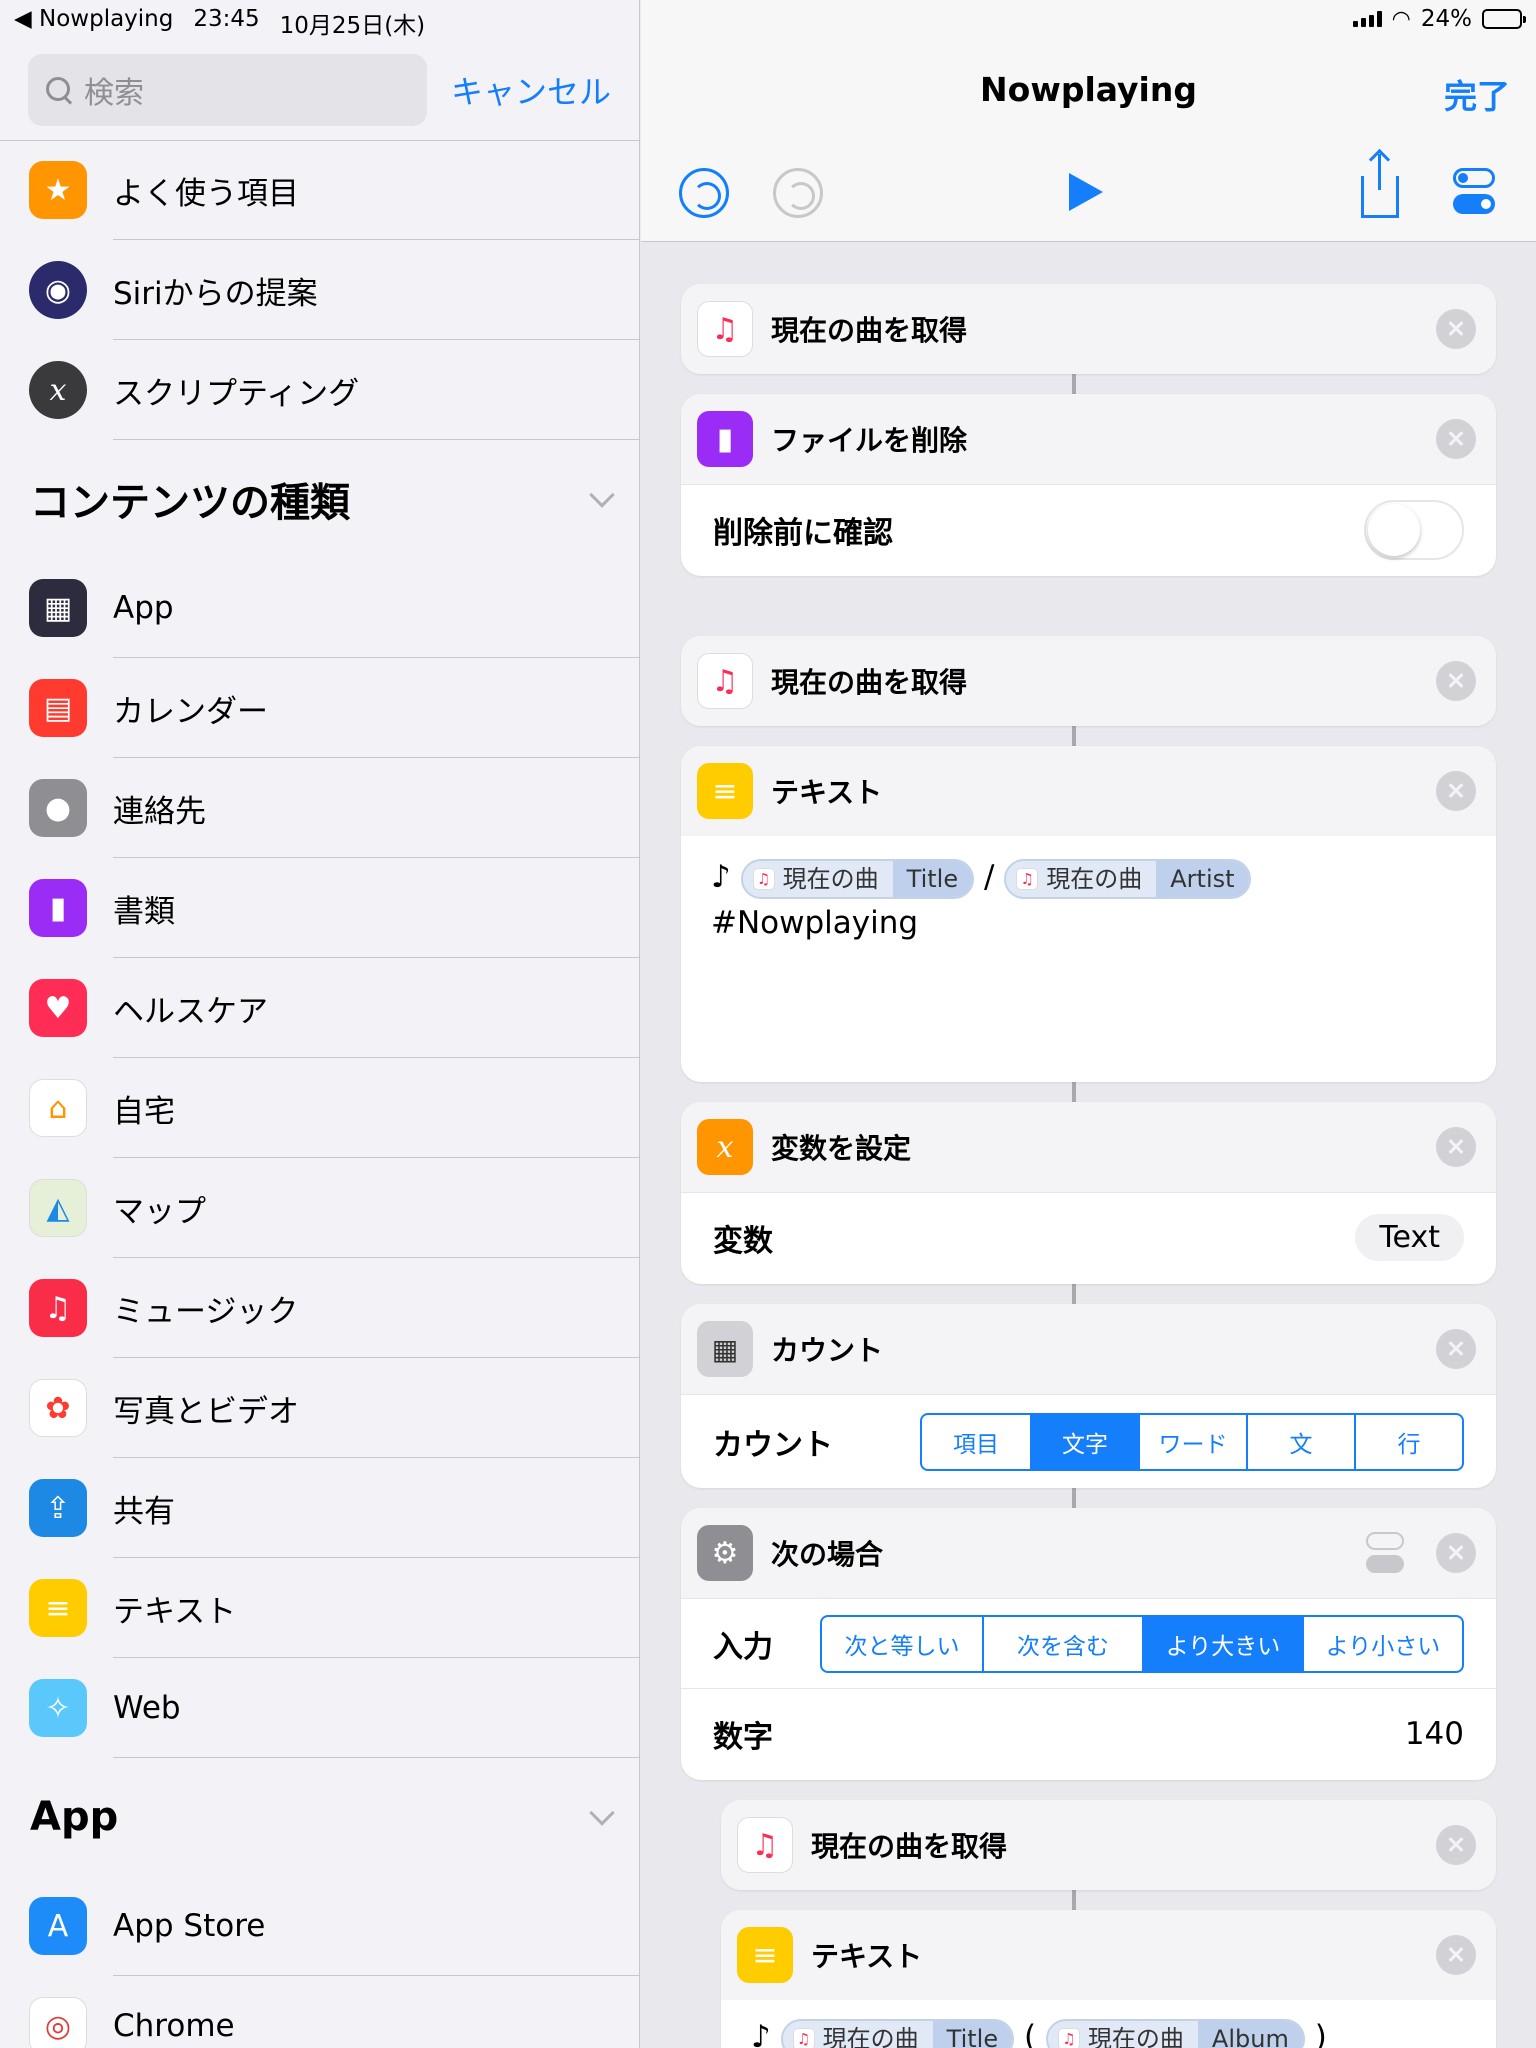  I want to click on segment-option: 次と等しい, so click(902, 1644).